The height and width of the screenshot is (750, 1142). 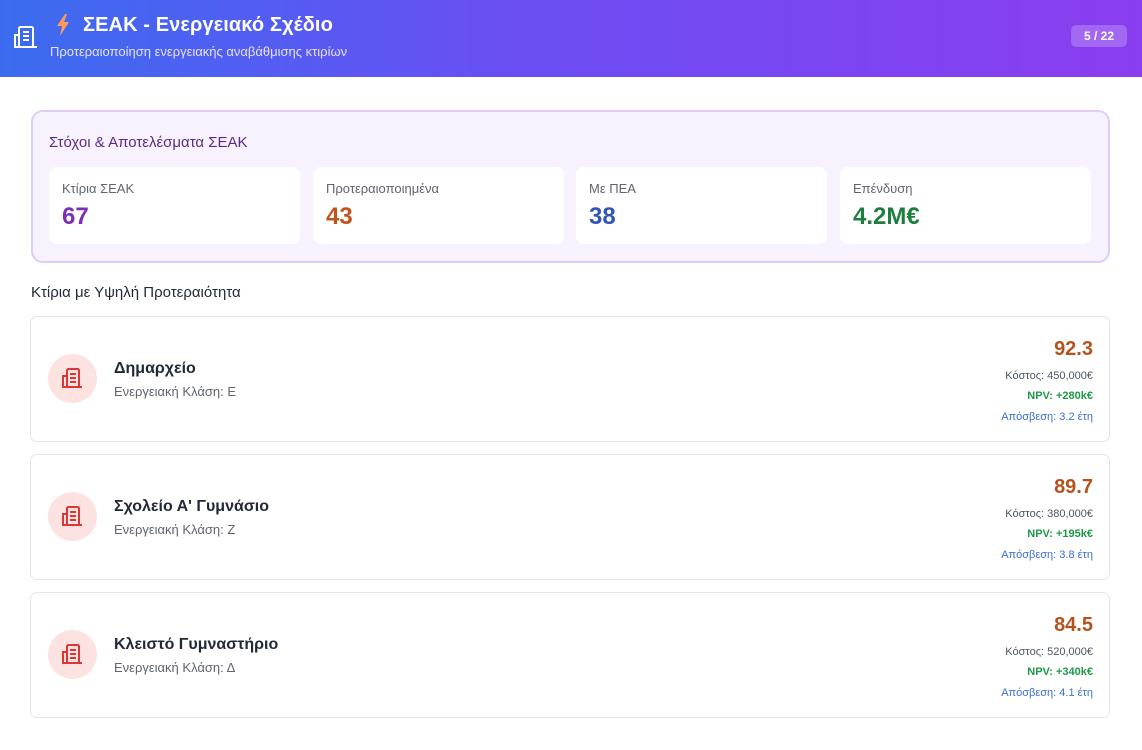 What do you see at coordinates (883, 188) in the screenshot?
I see `stat-label: Επένδυση` at bounding box center [883, 188].